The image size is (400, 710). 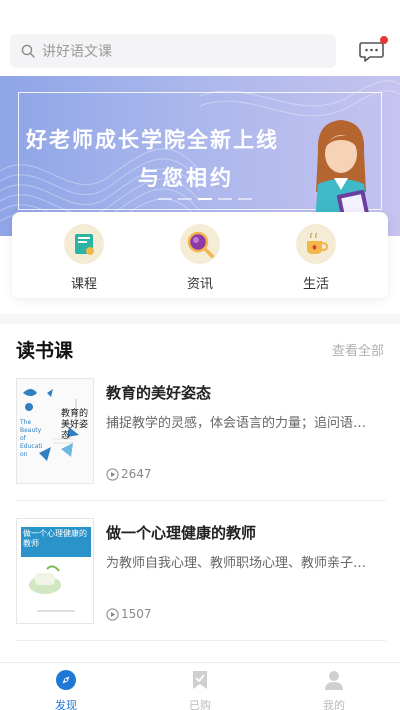 What do you see at coordinates (136, 474) in the screenshot?
I see `play-count-value: 2647` at bounding box center [136, 474].